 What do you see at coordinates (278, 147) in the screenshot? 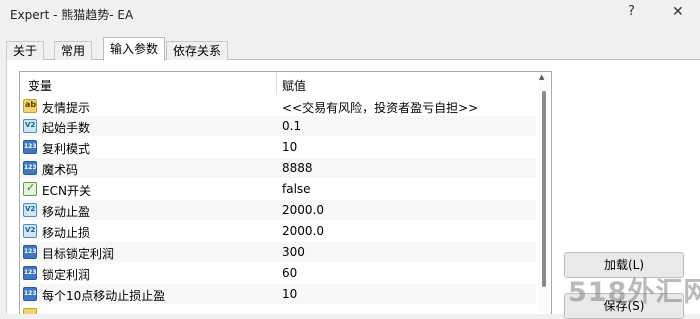
I see `table-row: 复利模式 10` at bounding box center [278, 147].